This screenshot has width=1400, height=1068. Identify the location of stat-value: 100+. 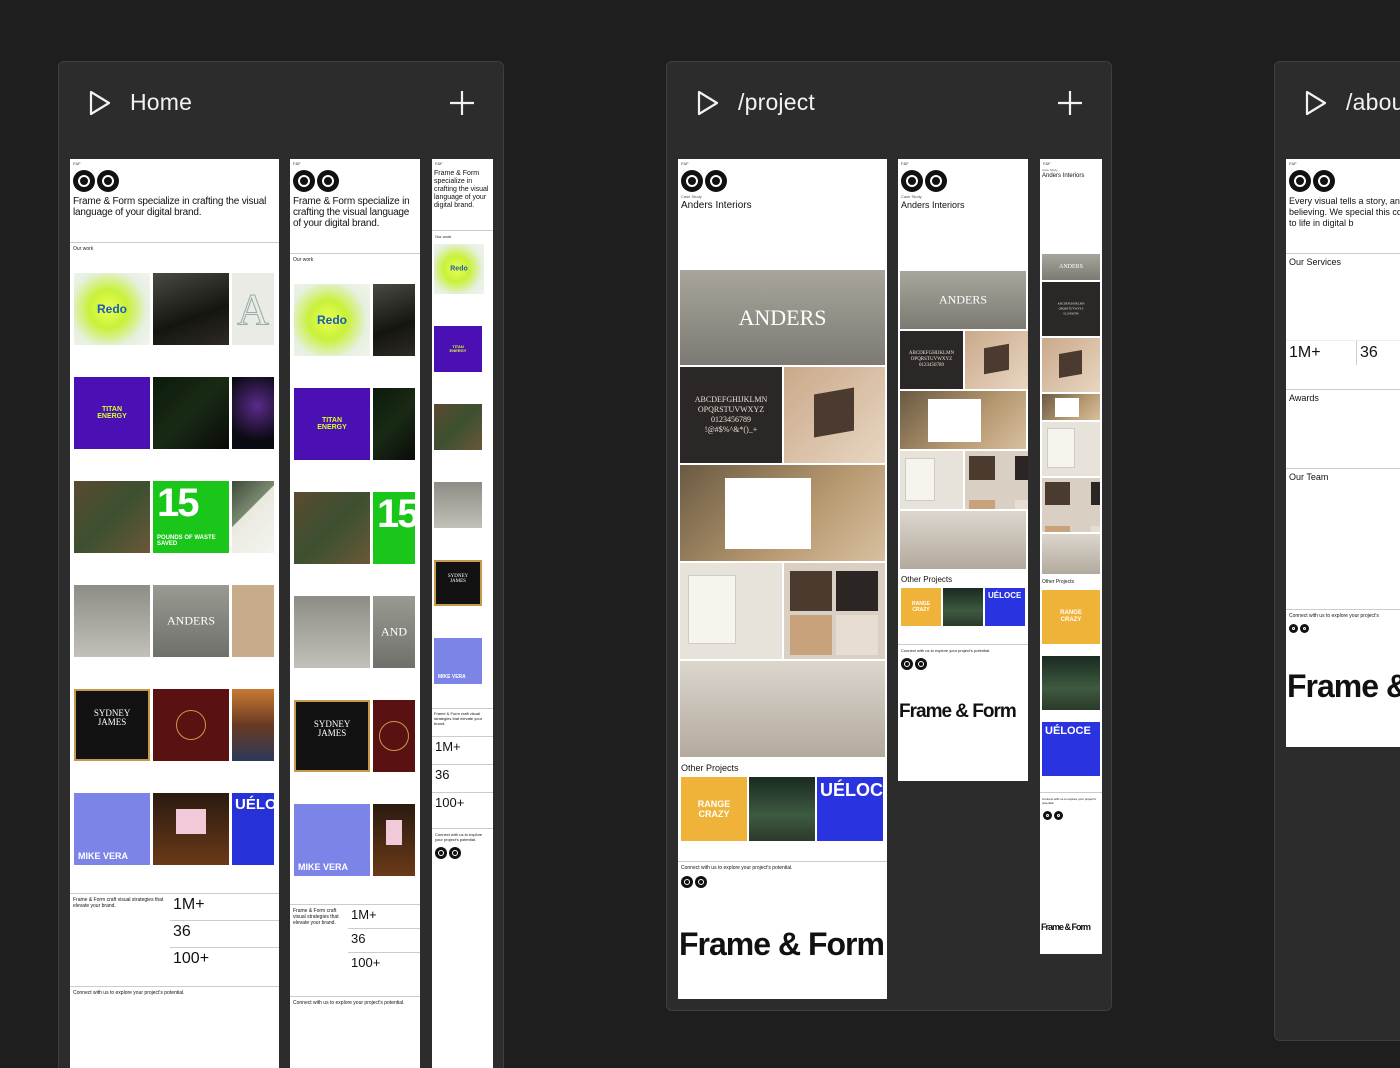
(384, 962).